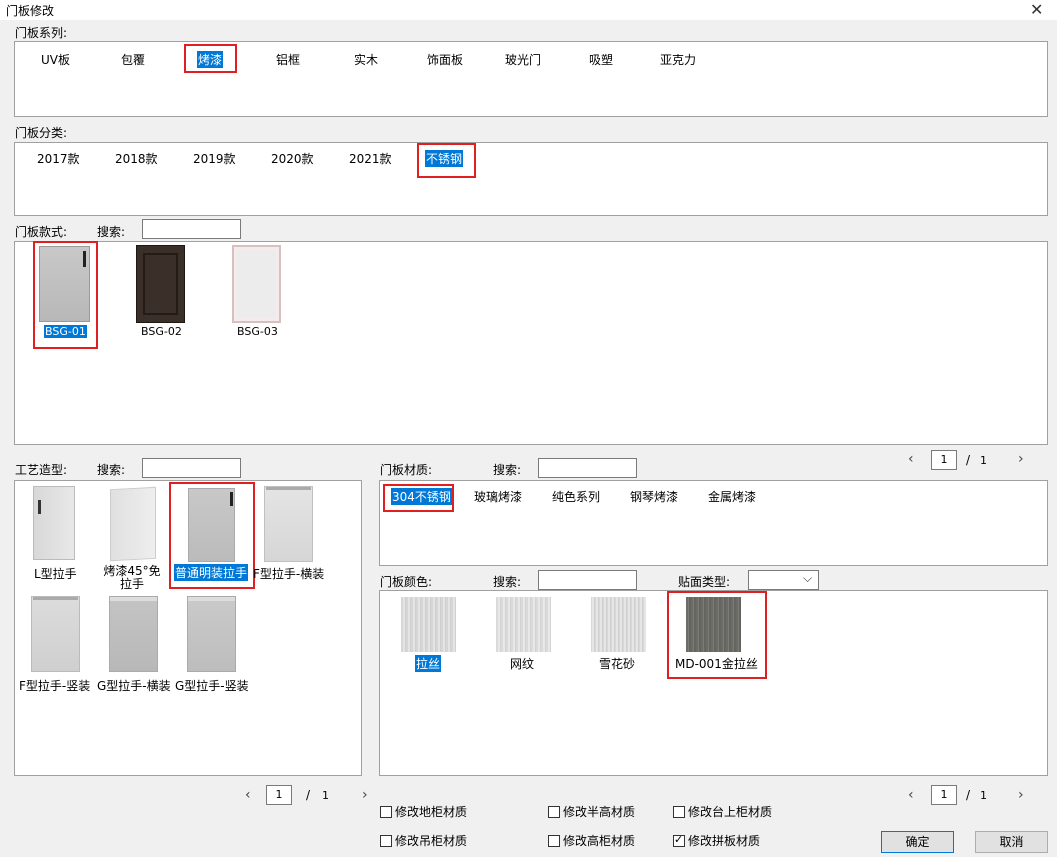  I want to click on material-label: 门板材质:, so click(406, 470).